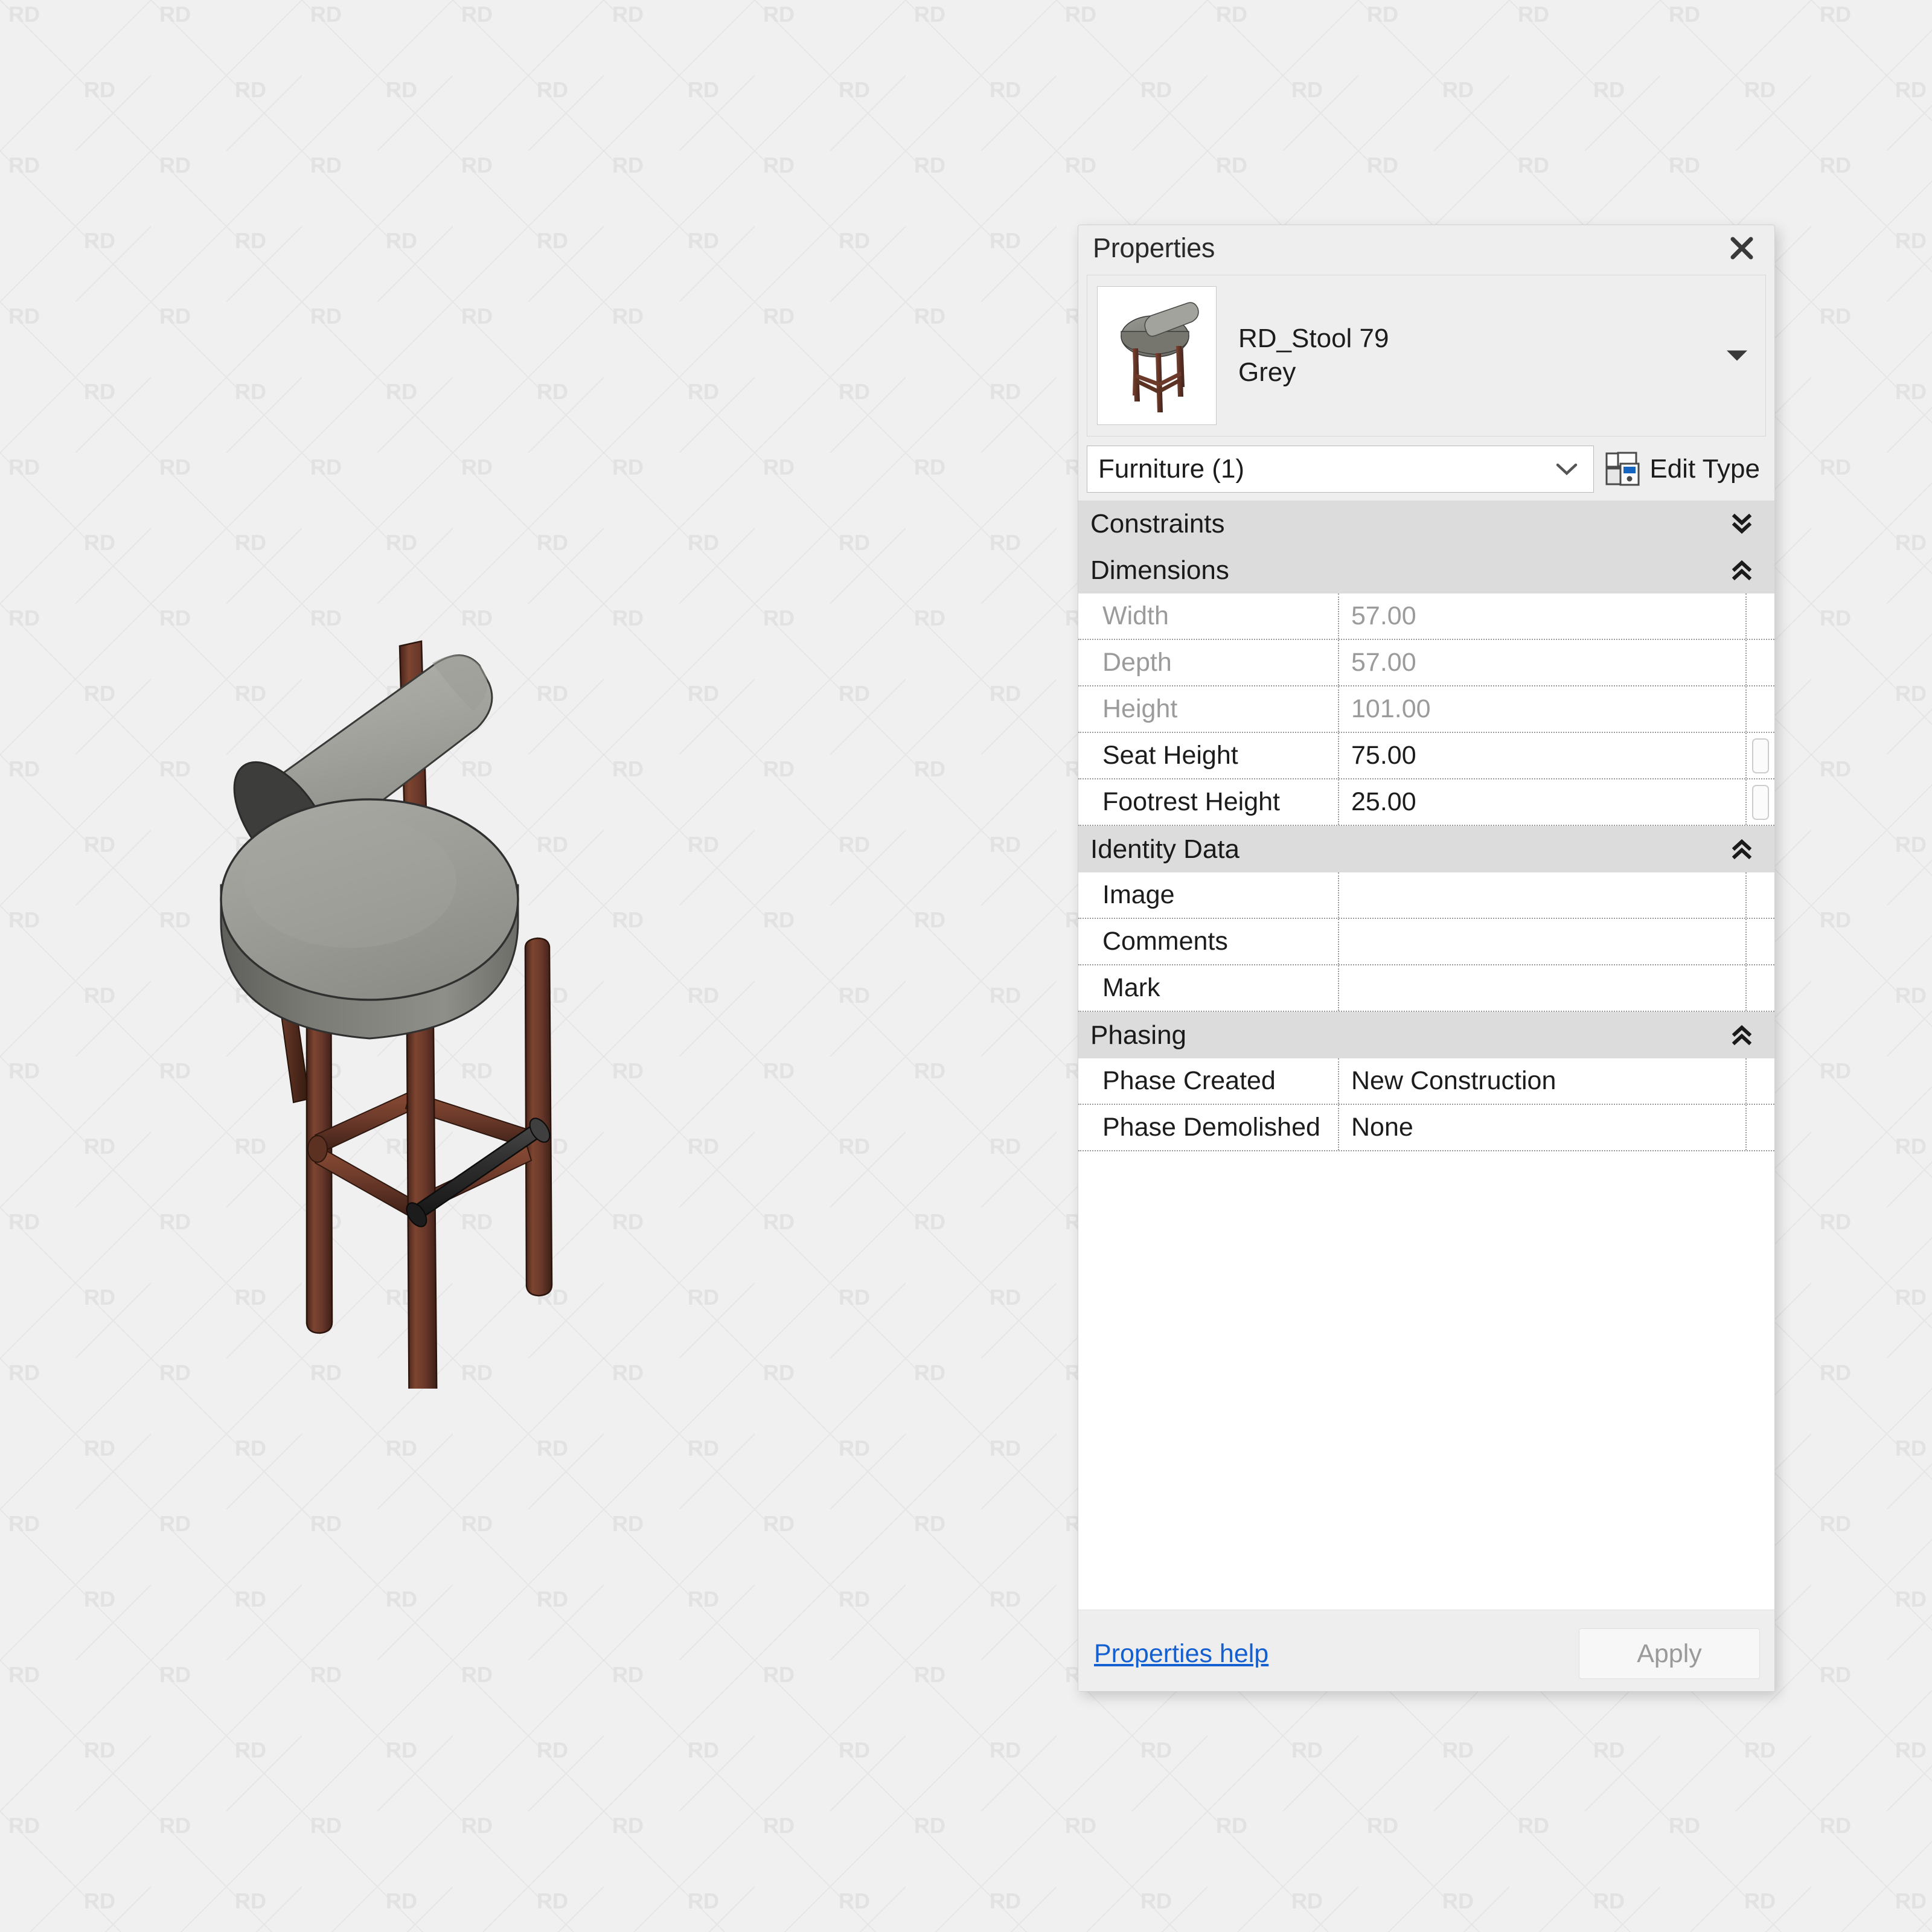 This screenshot has height=1932, width=1932. I want to click on panel-footer: Properties help Apply, so click(1426, 1653).